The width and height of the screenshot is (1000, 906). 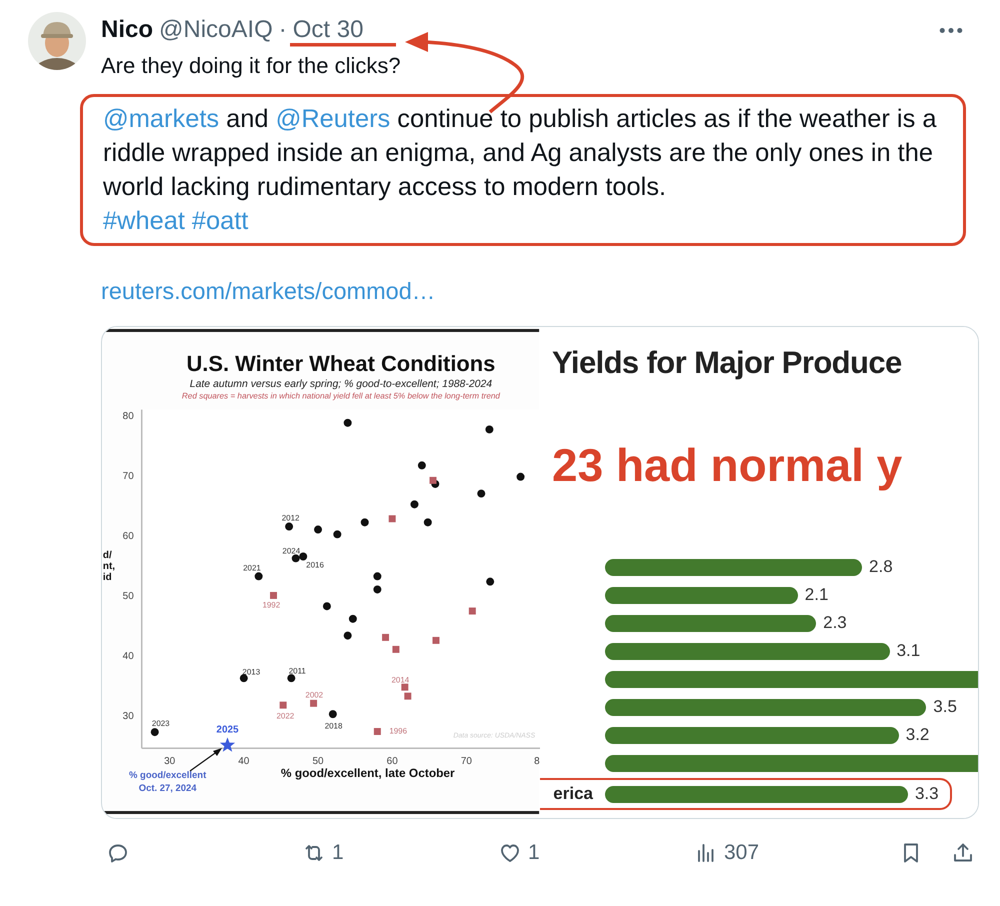 I want to click on point-label: 2013, so click(x=251, y=672).